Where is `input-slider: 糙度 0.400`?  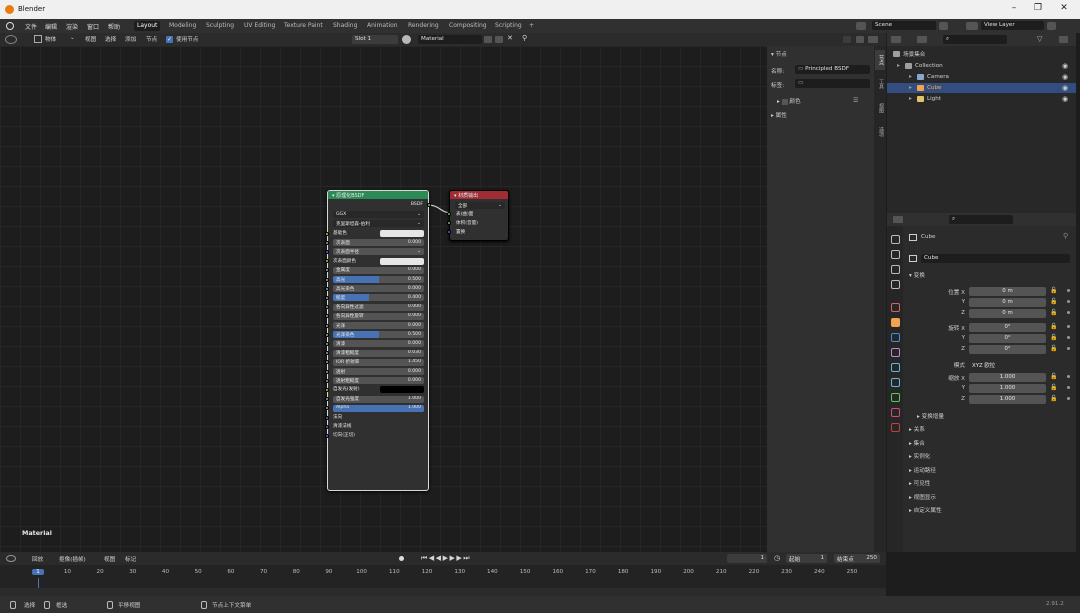
input-slider: 糙度 0.400 is located at coordinates (378, 298).